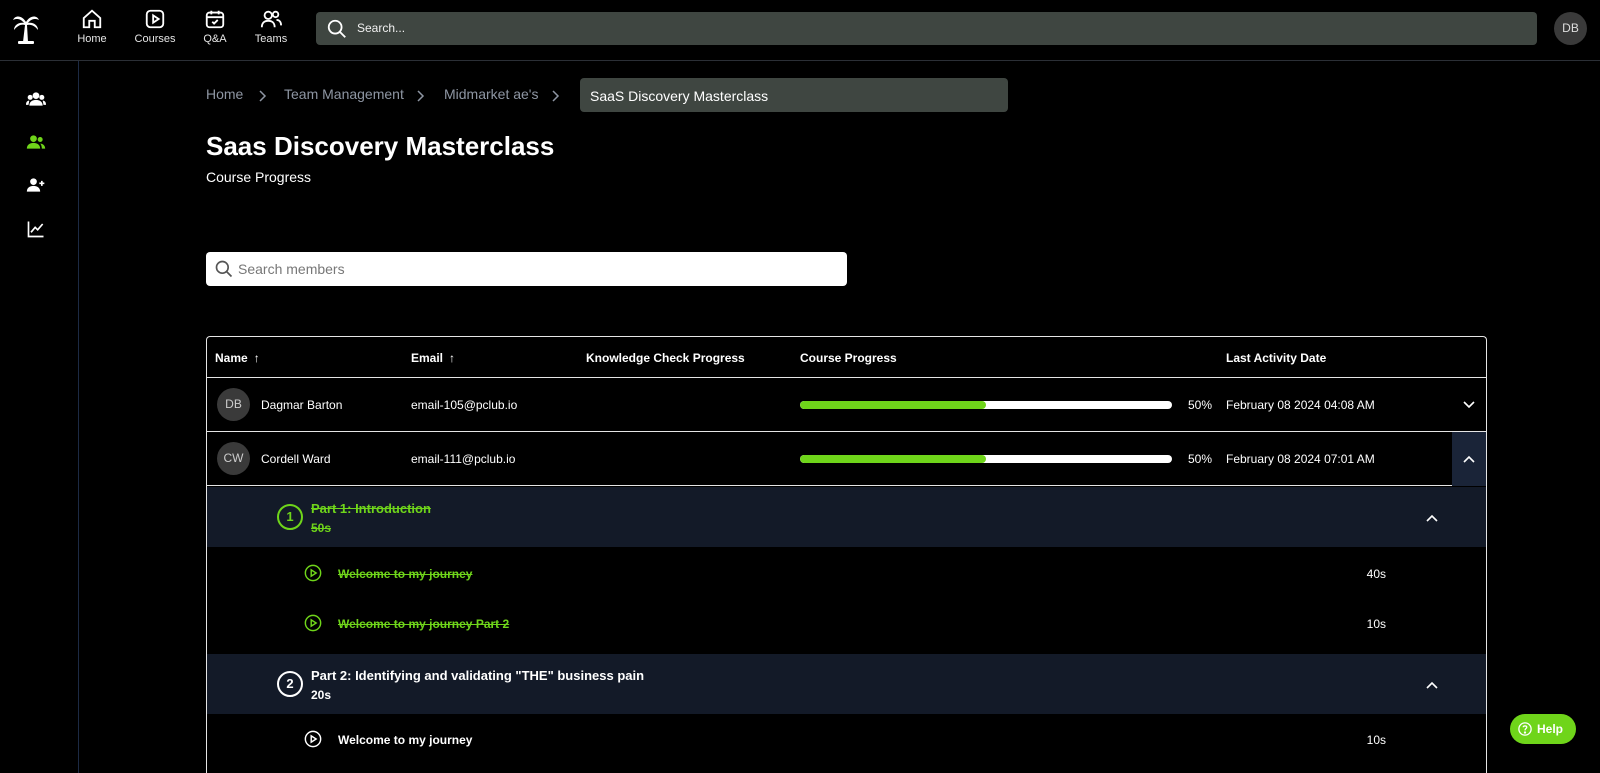 The width and height of the screenshot is (1600, 773). I want to click on expand-row-button, so click(1469, 405).